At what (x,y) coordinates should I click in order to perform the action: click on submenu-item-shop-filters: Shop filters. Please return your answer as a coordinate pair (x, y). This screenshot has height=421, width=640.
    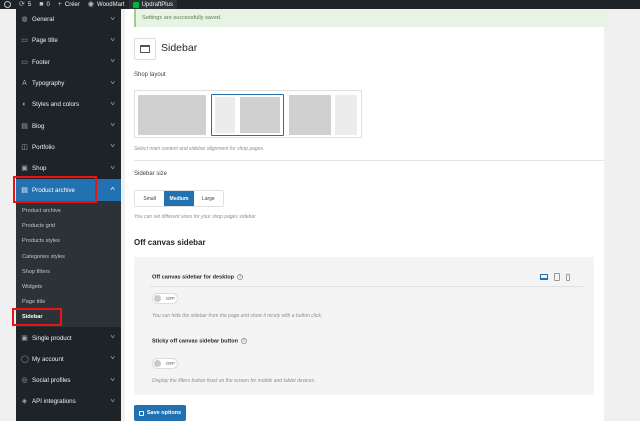
    Looking at the image, I should click on (68, 271).